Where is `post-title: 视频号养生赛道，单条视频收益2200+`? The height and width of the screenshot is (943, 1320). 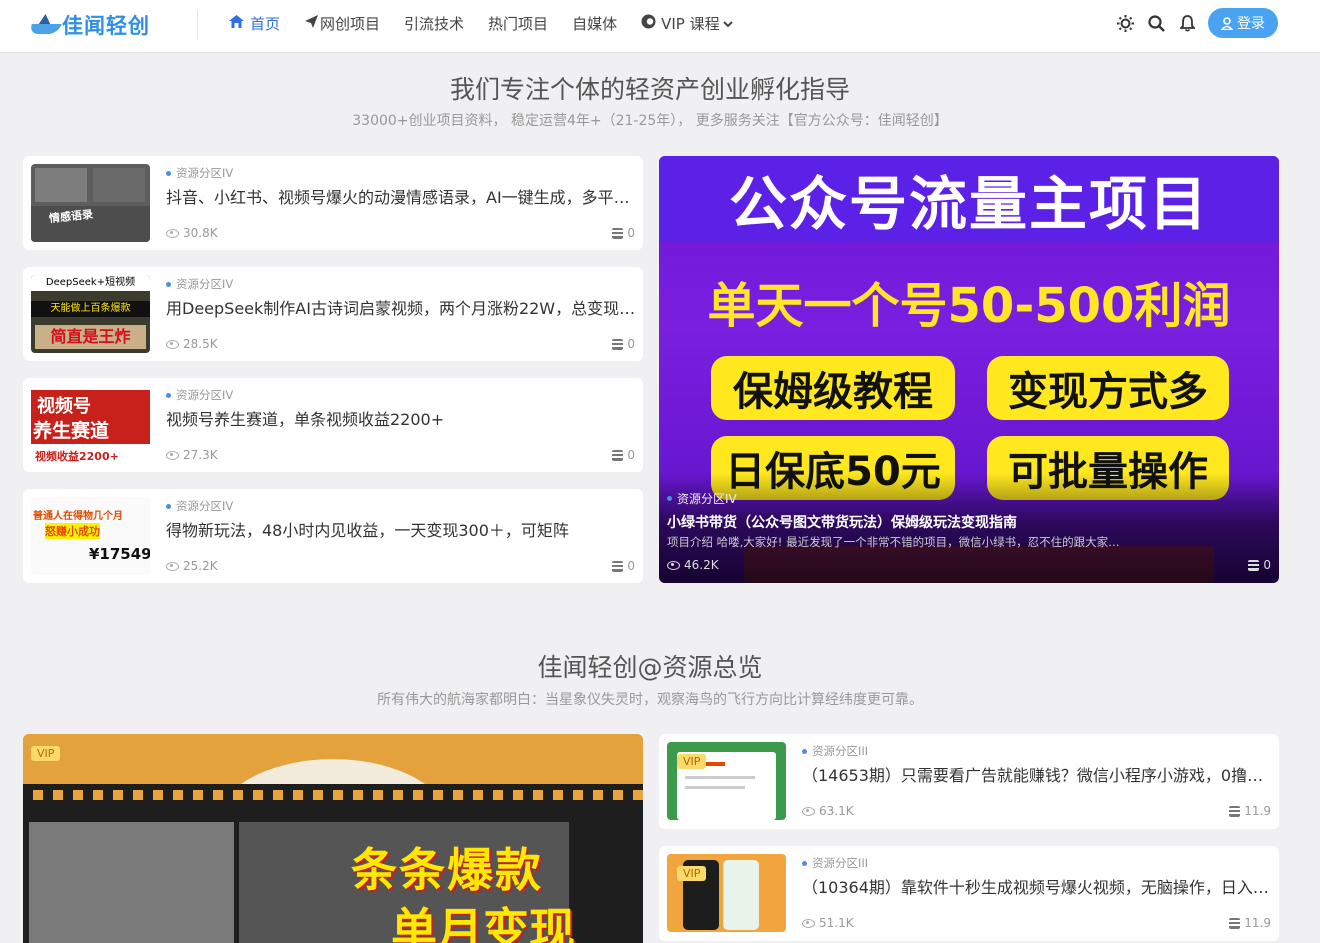 post-title: 视频号养生赛道，单条视频收益2200+ is located at coordinates (401, 418).